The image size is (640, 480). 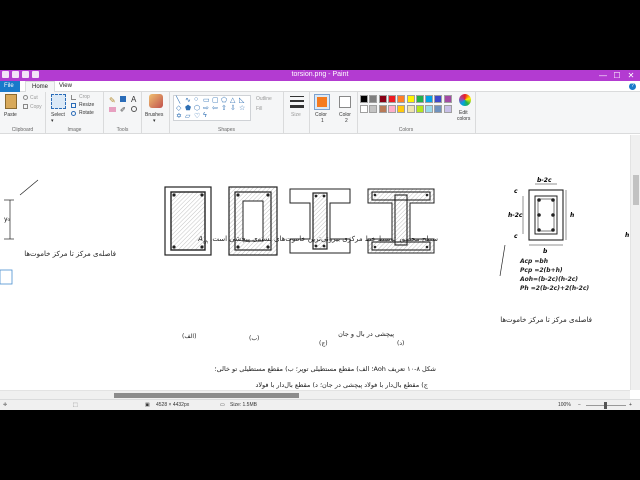 What do you see at coordinates (232, 100) in the screenshot?
I see `triangle-shape-icon: △` at bounding box center [232, 100].